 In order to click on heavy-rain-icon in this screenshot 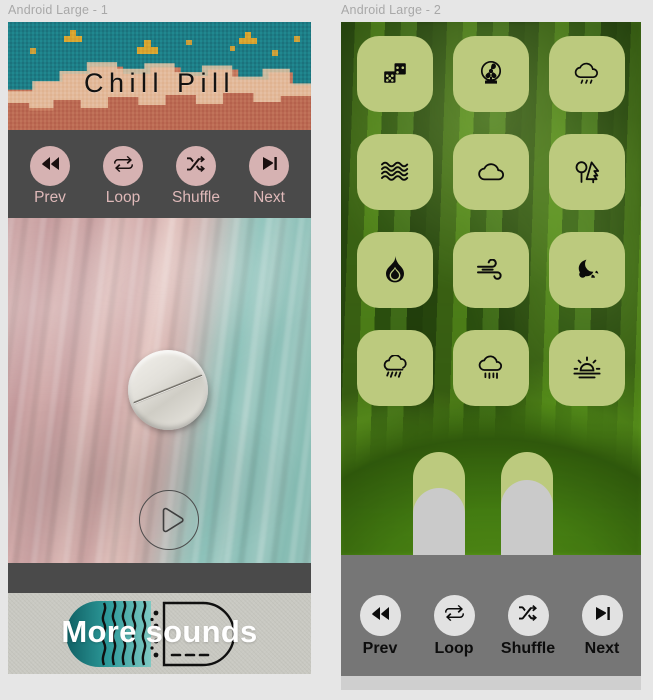, I will do `click(491, 368)`.